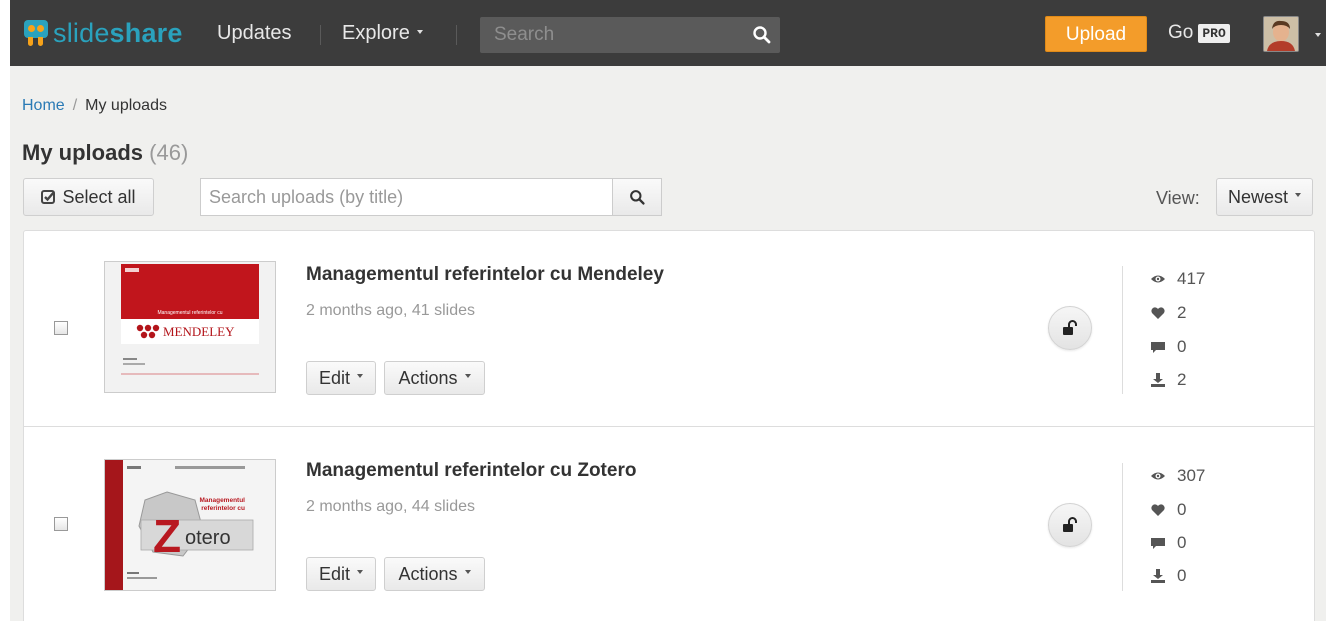 The height and width of the screenshot is (621, 1326). Describe the element at coordinates (1182, 509) in the screenshot. I see `likes-count: 0` at that location.